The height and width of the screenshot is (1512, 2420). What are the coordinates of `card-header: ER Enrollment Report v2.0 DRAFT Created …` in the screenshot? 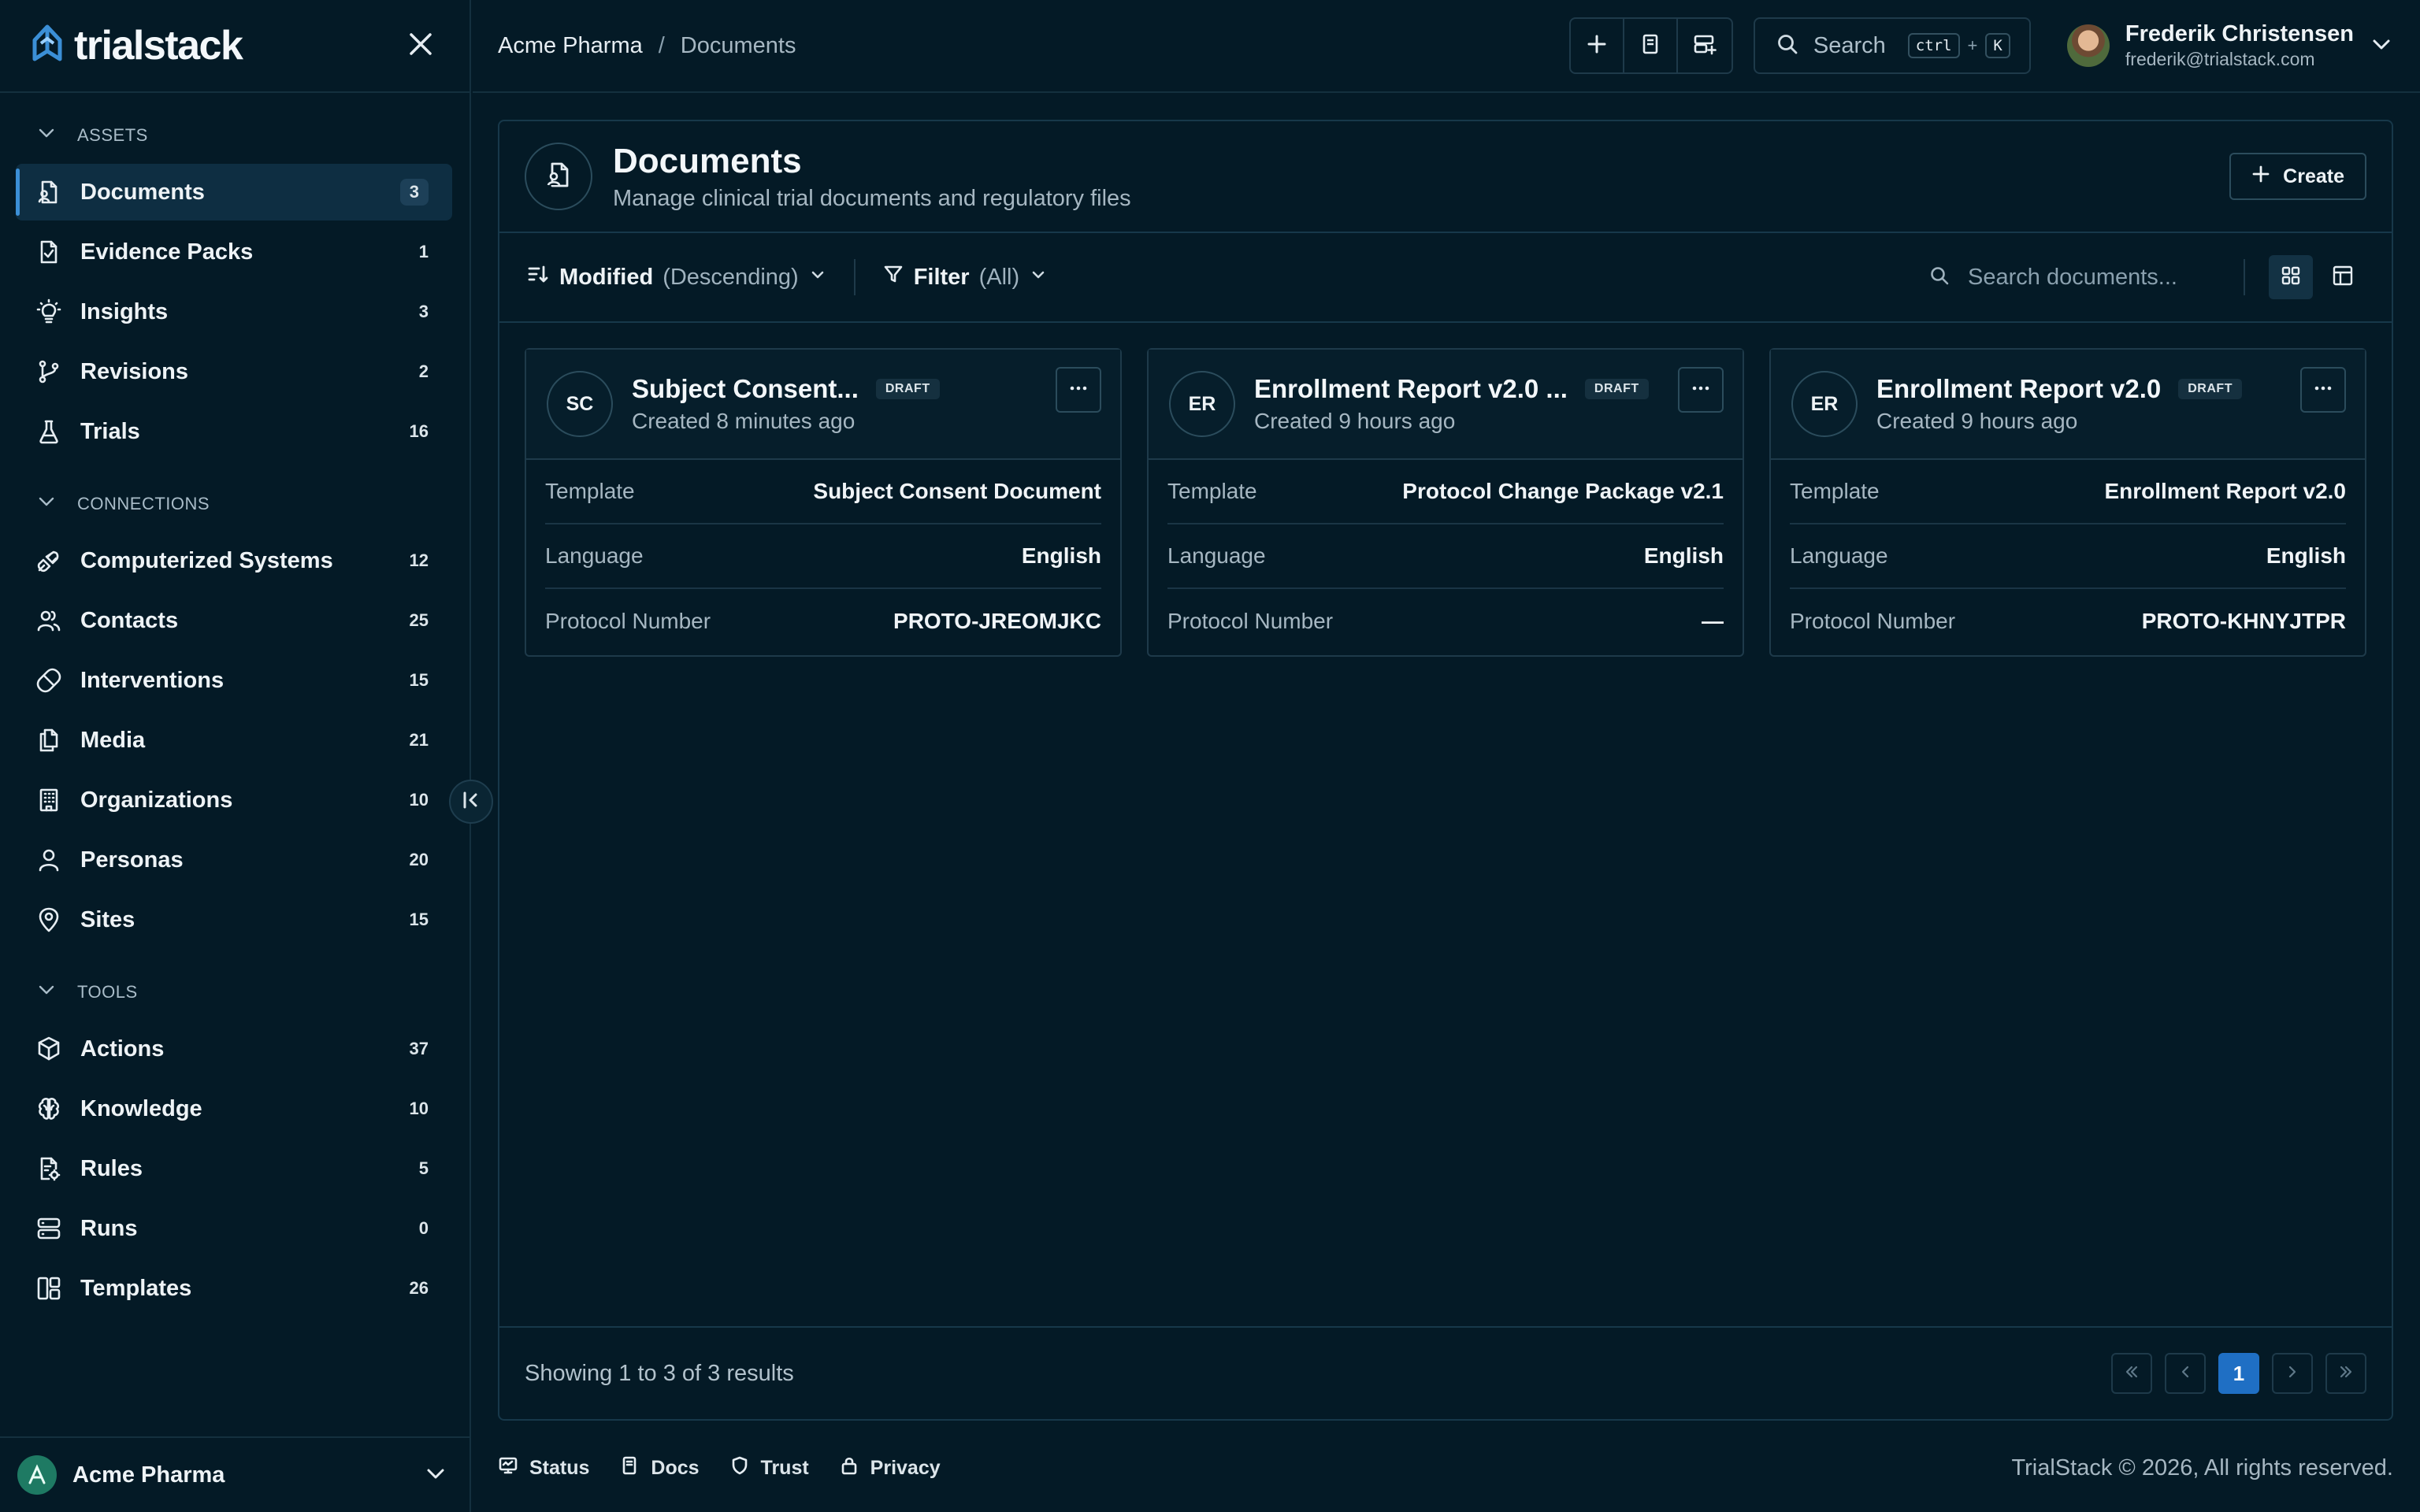 It's located at (2068, 405).